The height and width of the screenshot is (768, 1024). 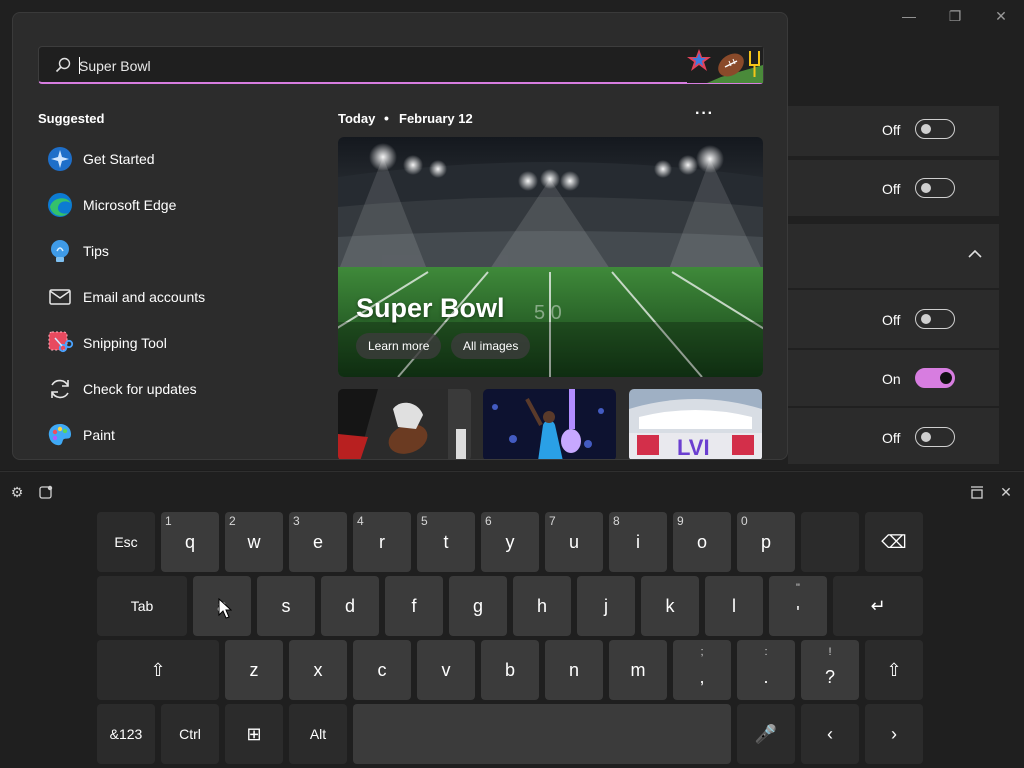 I want to click on key-e: 3e, so click(x=318, y=542).